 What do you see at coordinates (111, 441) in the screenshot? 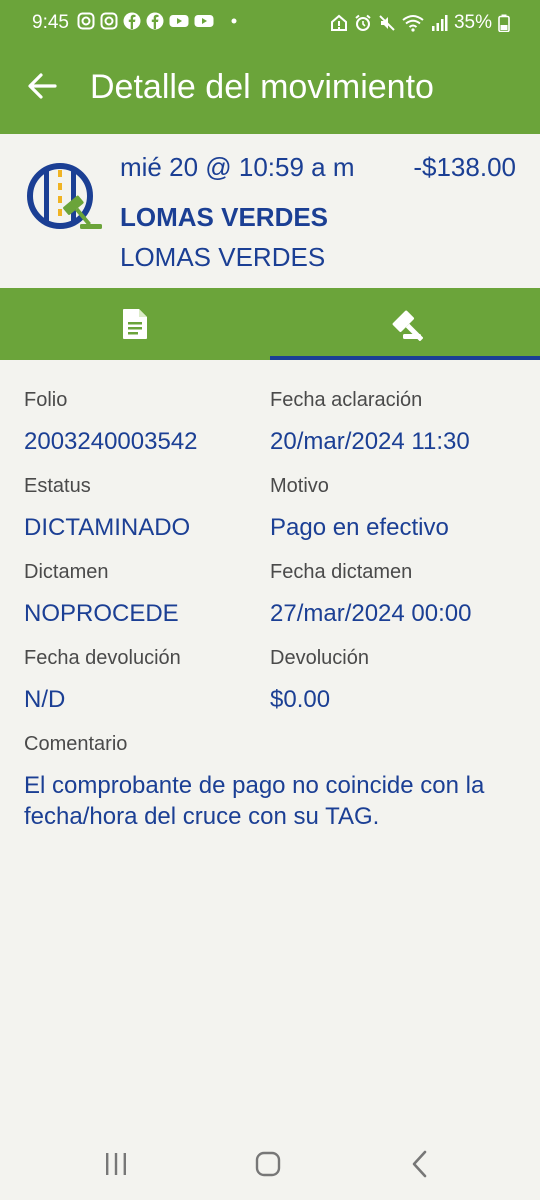
I see `folio-value: 2003240003542` at bounding box center [111, 441].